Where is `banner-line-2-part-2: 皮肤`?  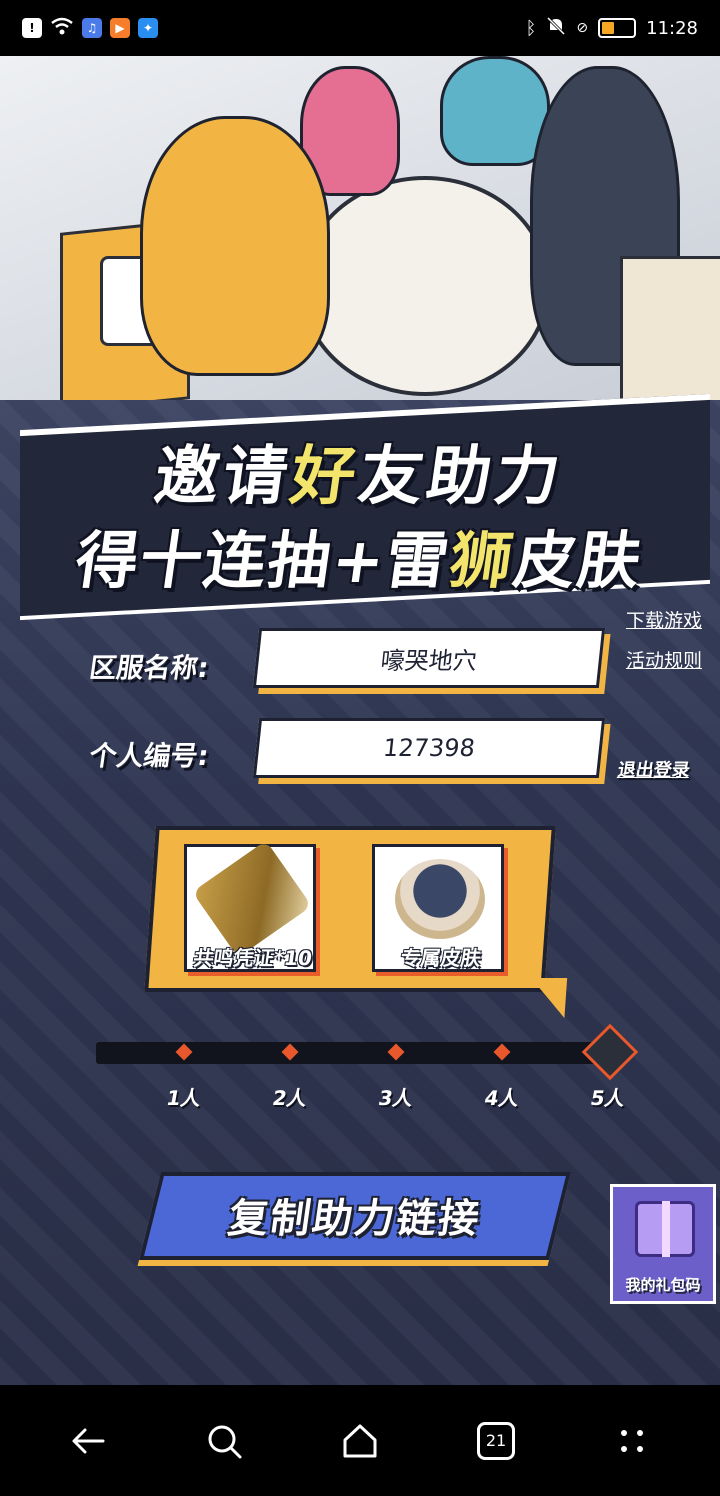 banner-line-2-part-2: 皮肤 is located at coordinates (578, 560).